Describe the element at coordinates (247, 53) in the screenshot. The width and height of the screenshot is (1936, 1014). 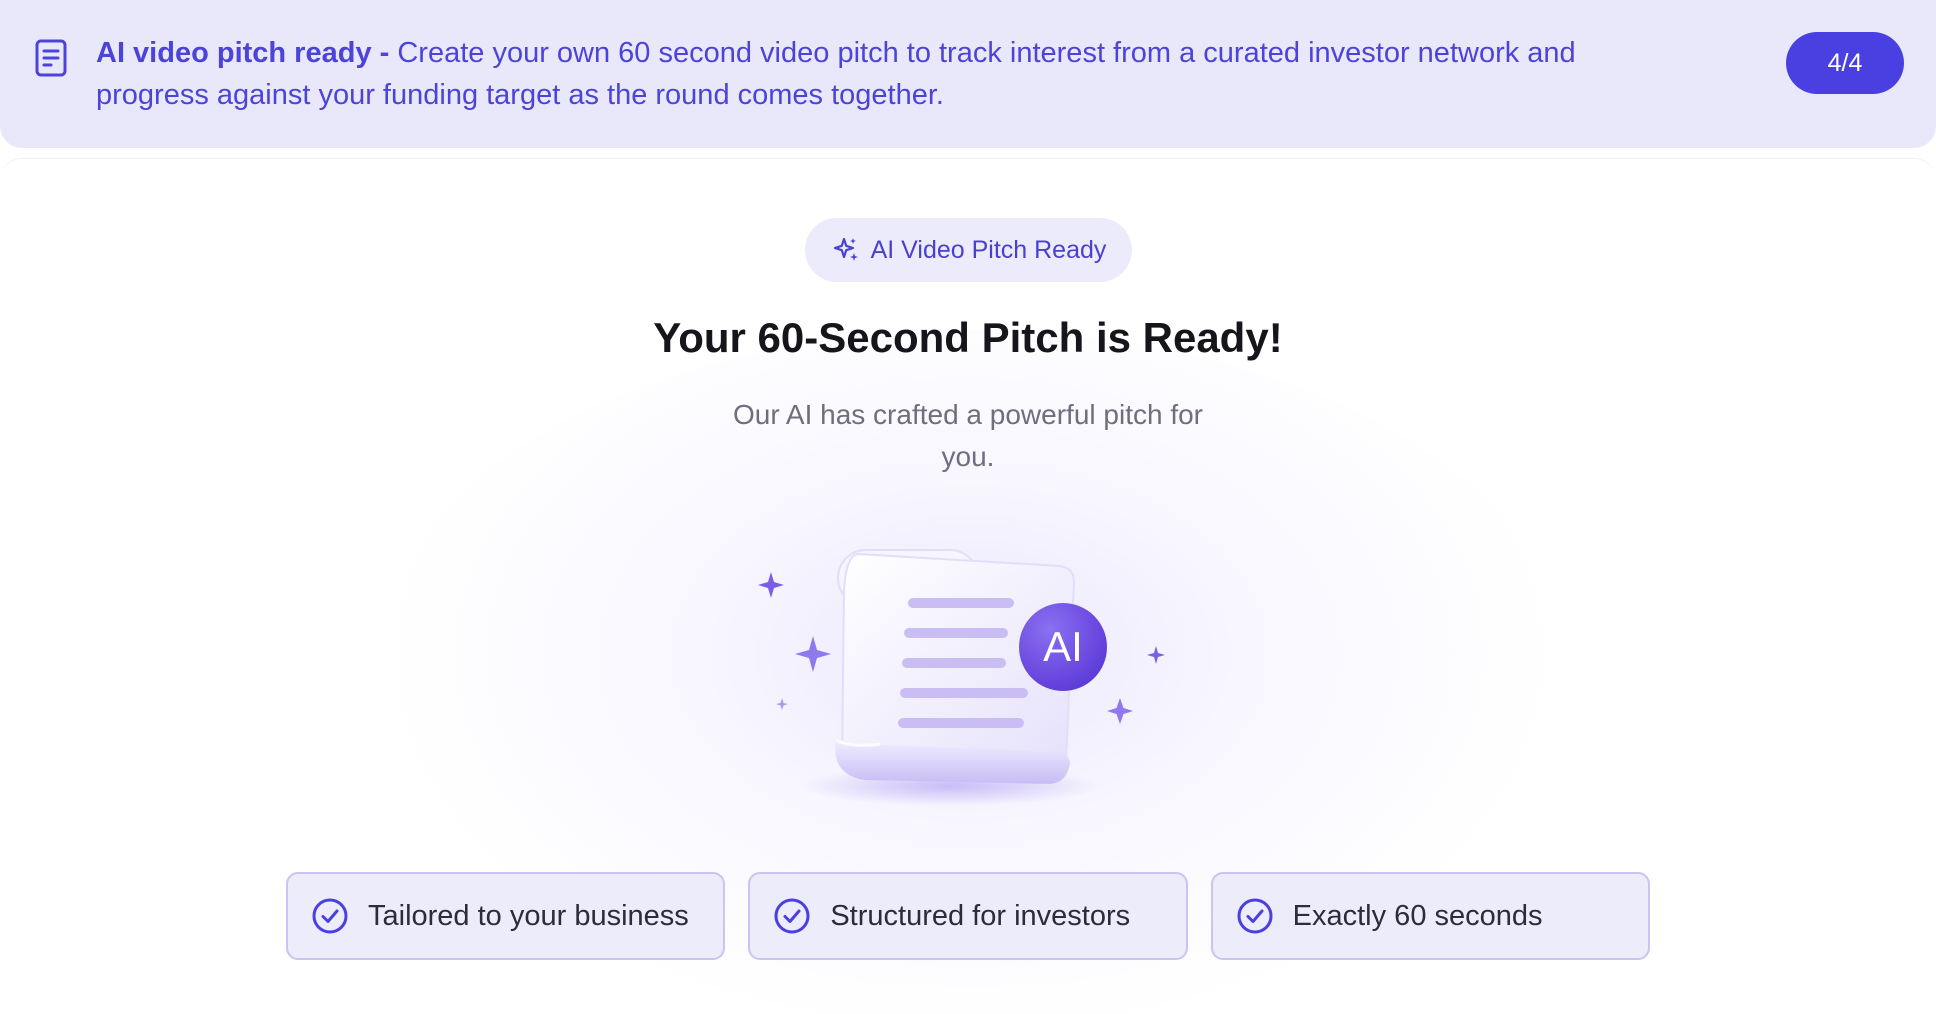
I see `banner-lead: AI video pitch ready -` at that location.